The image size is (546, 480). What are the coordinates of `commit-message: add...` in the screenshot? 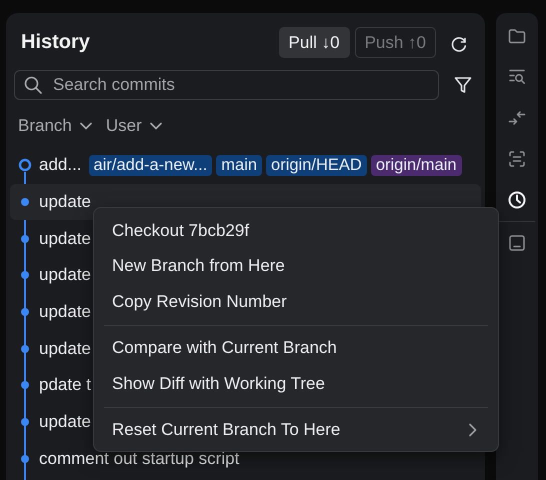 It's located at (60, 165).